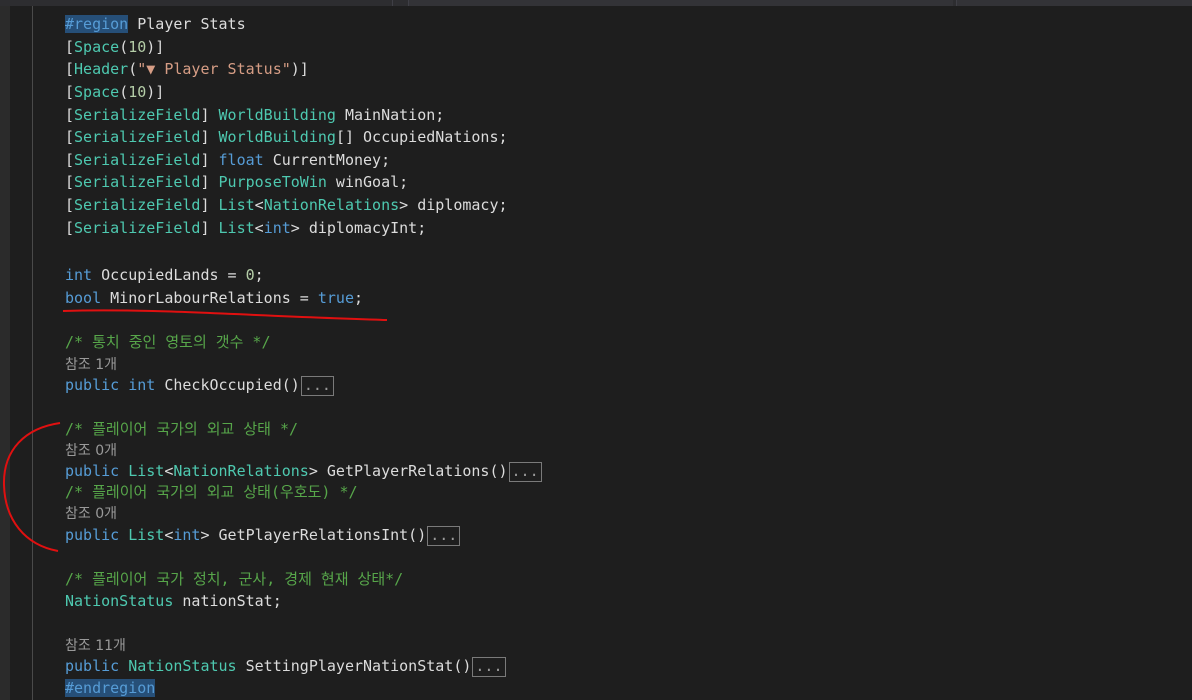 This screenshot has width=1192, height=700. I want to click on red-bracket, so click(31, 487).